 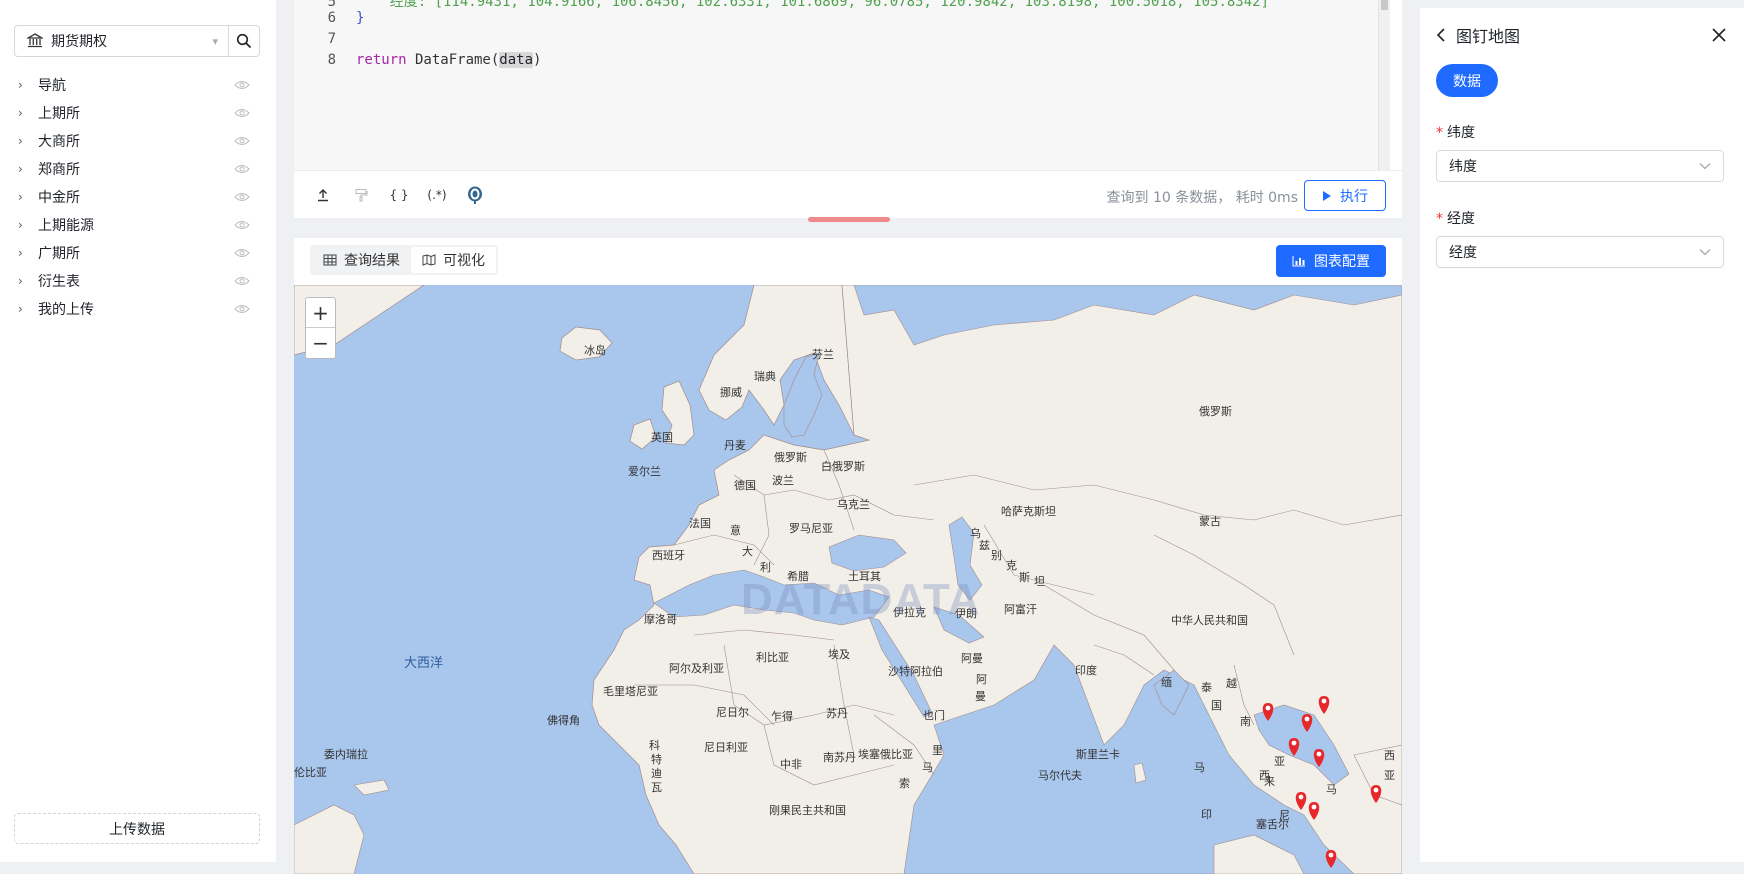 I want to click on query-status: 查询到 10 条数据， 耗时 0ms, so click(x=1202, y=198).